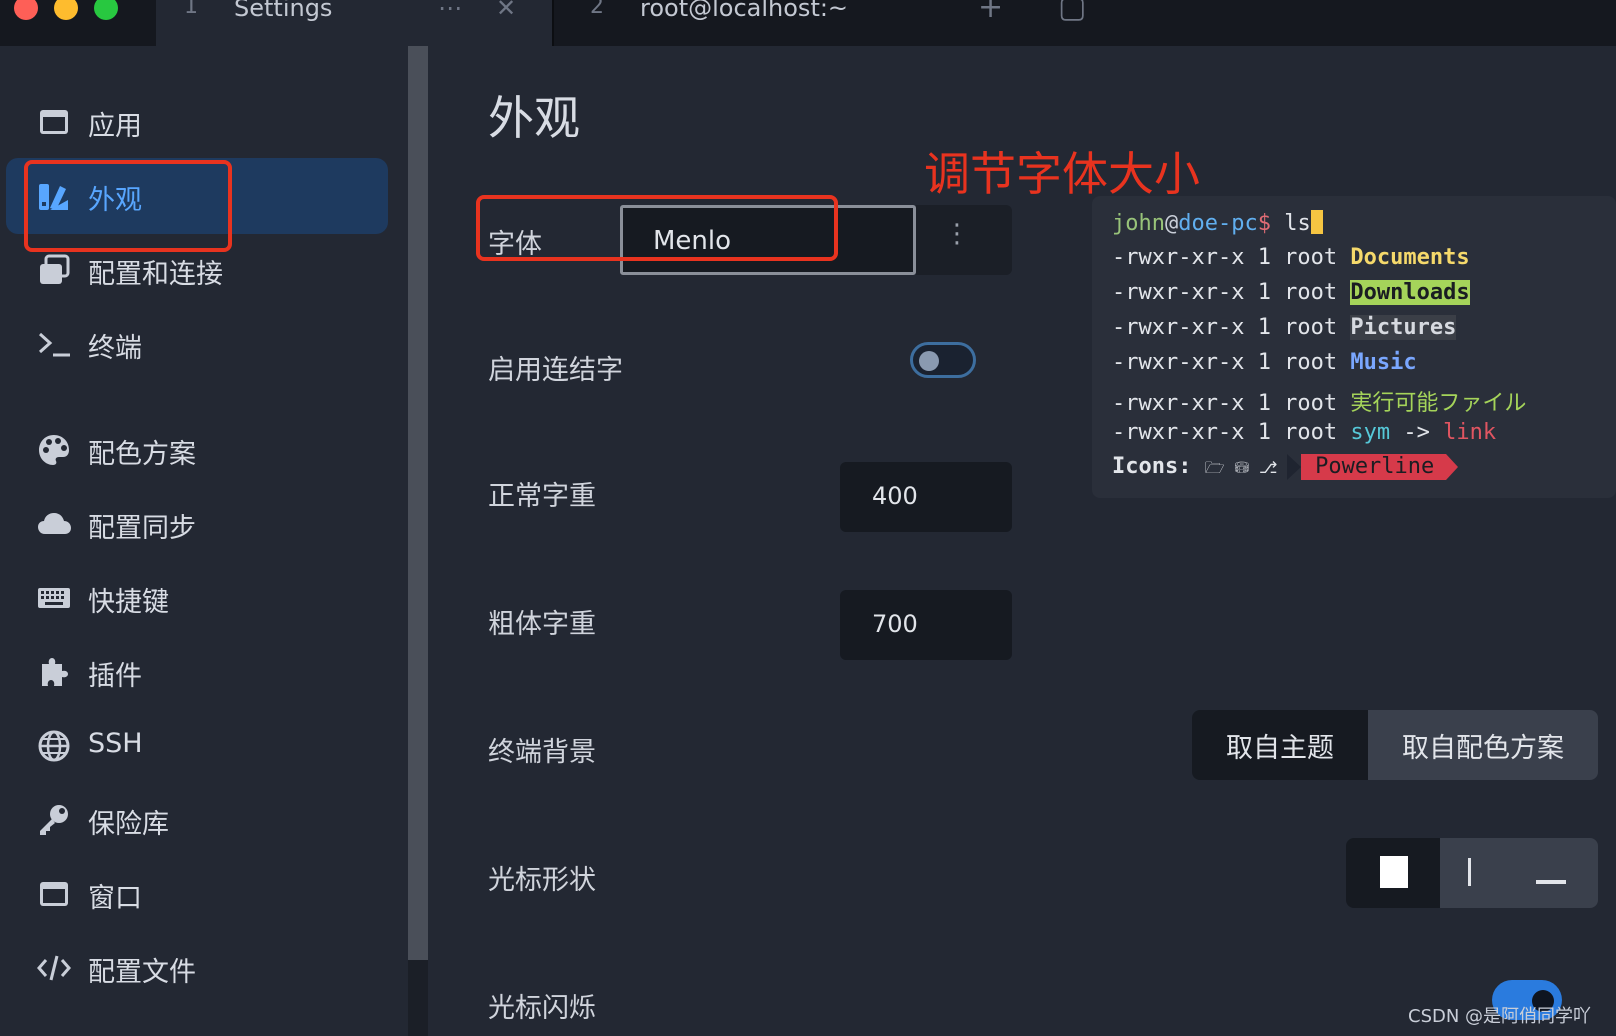  I want to click on profiles-icon, so click(55, 269).